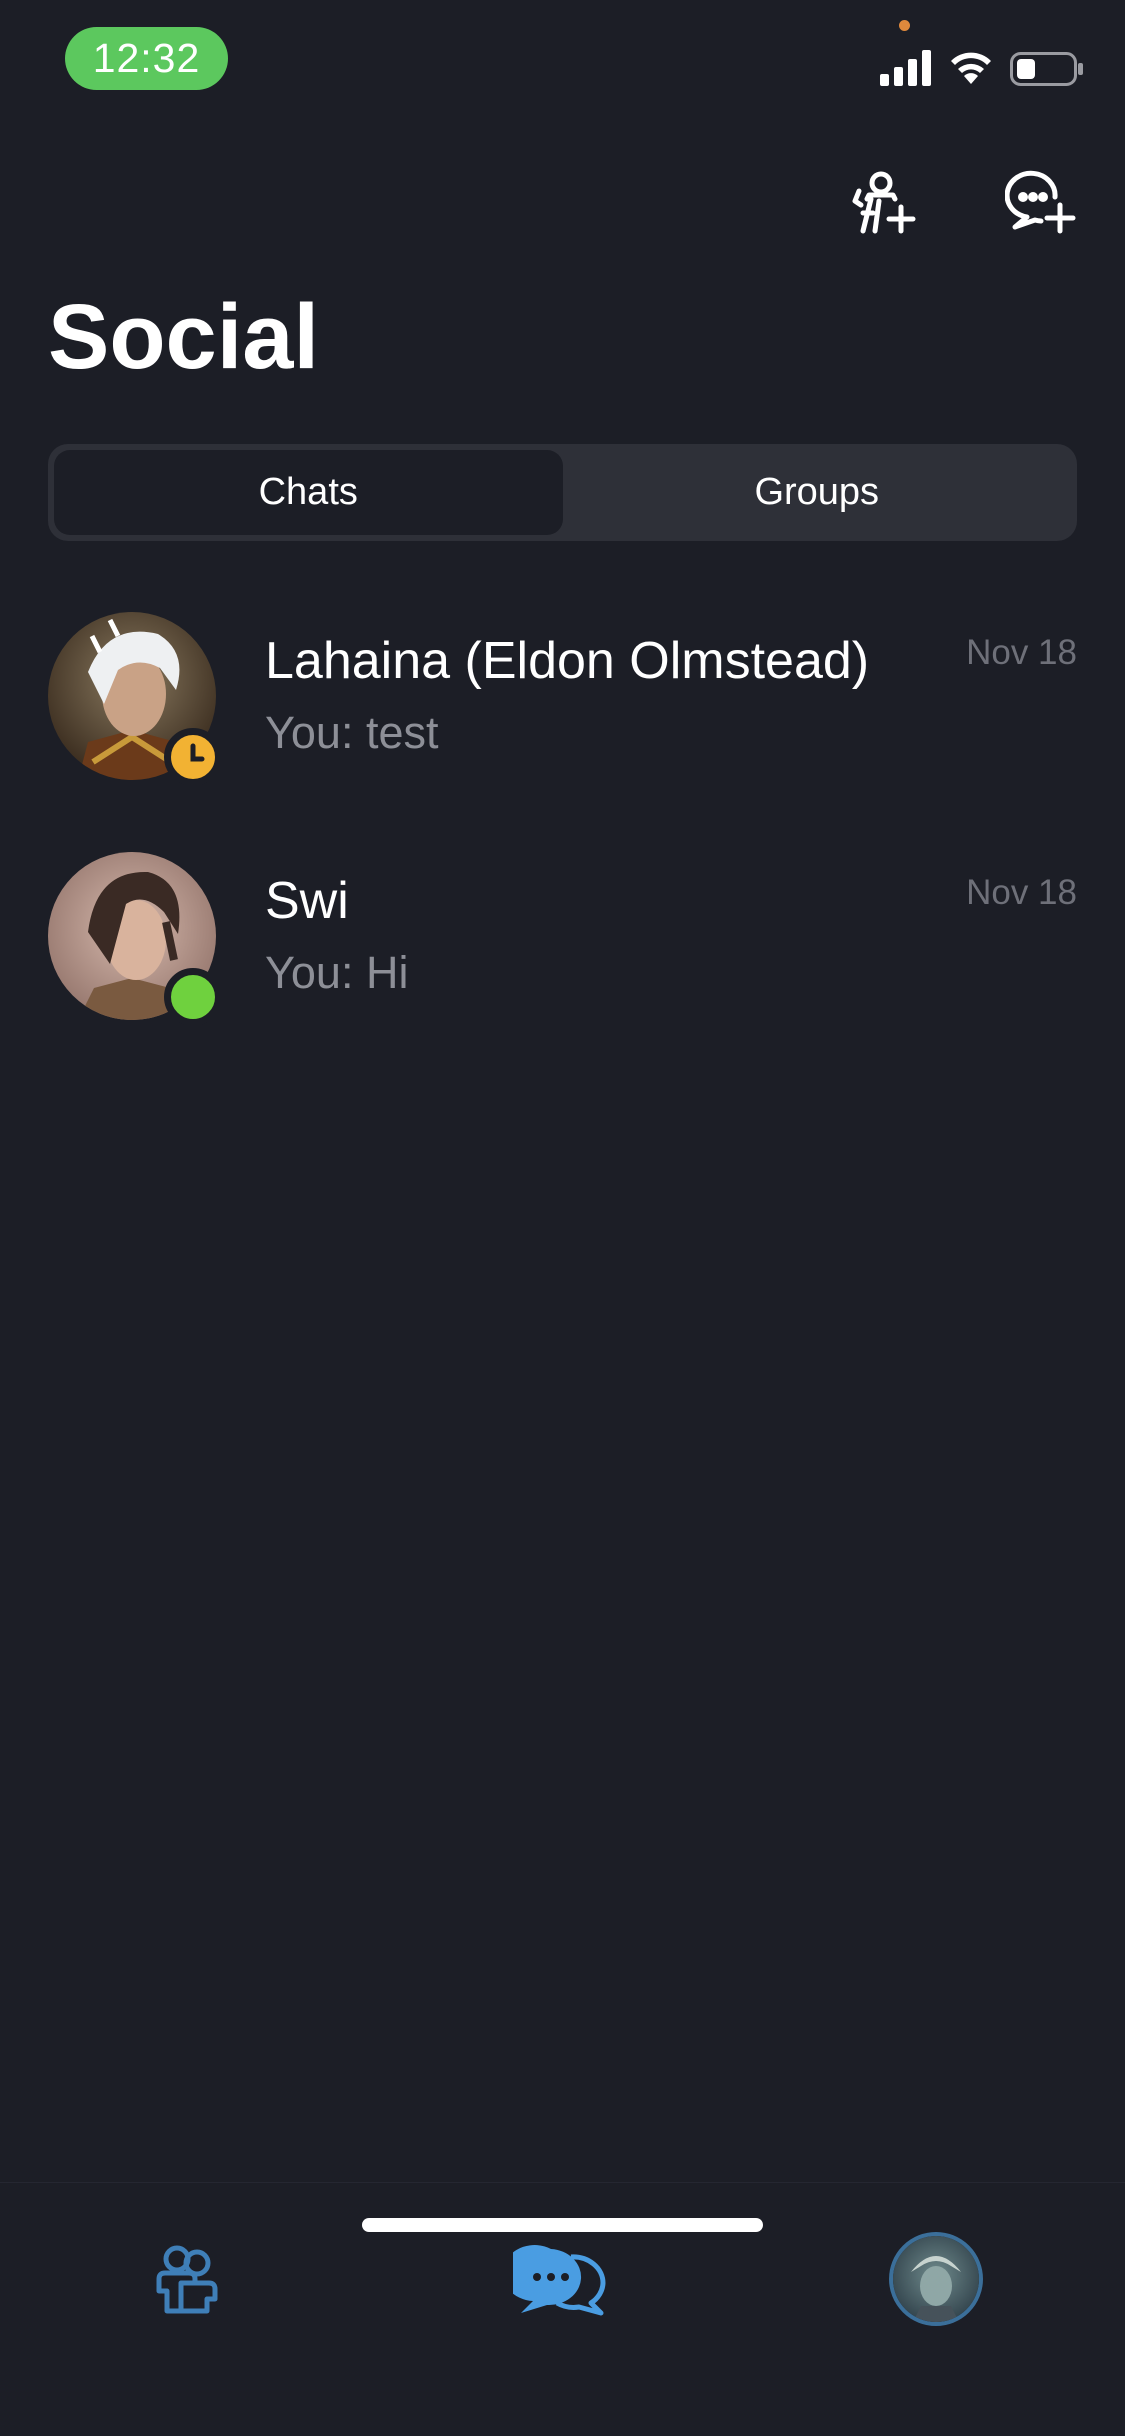 The image size is (1125, 2436). Describe the element at coordinates (184, 337) in the screenshot. I see `page-title: Social` at that location.